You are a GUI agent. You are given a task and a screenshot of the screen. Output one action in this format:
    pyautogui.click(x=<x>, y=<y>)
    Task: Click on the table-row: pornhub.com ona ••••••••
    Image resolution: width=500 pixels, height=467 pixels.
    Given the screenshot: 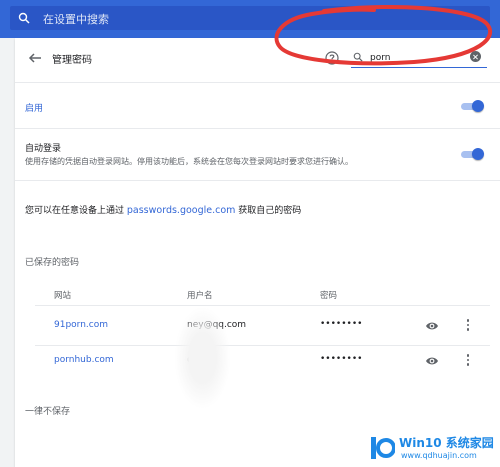 What is the action you would take?
    pyautogui.click(x=262, y=362)
    